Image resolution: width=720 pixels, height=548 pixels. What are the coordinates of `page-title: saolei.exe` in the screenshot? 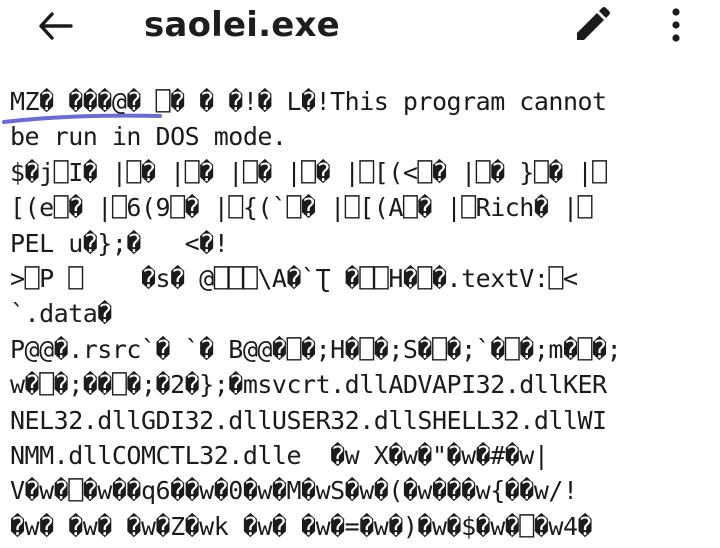 It's located at (242, 25).